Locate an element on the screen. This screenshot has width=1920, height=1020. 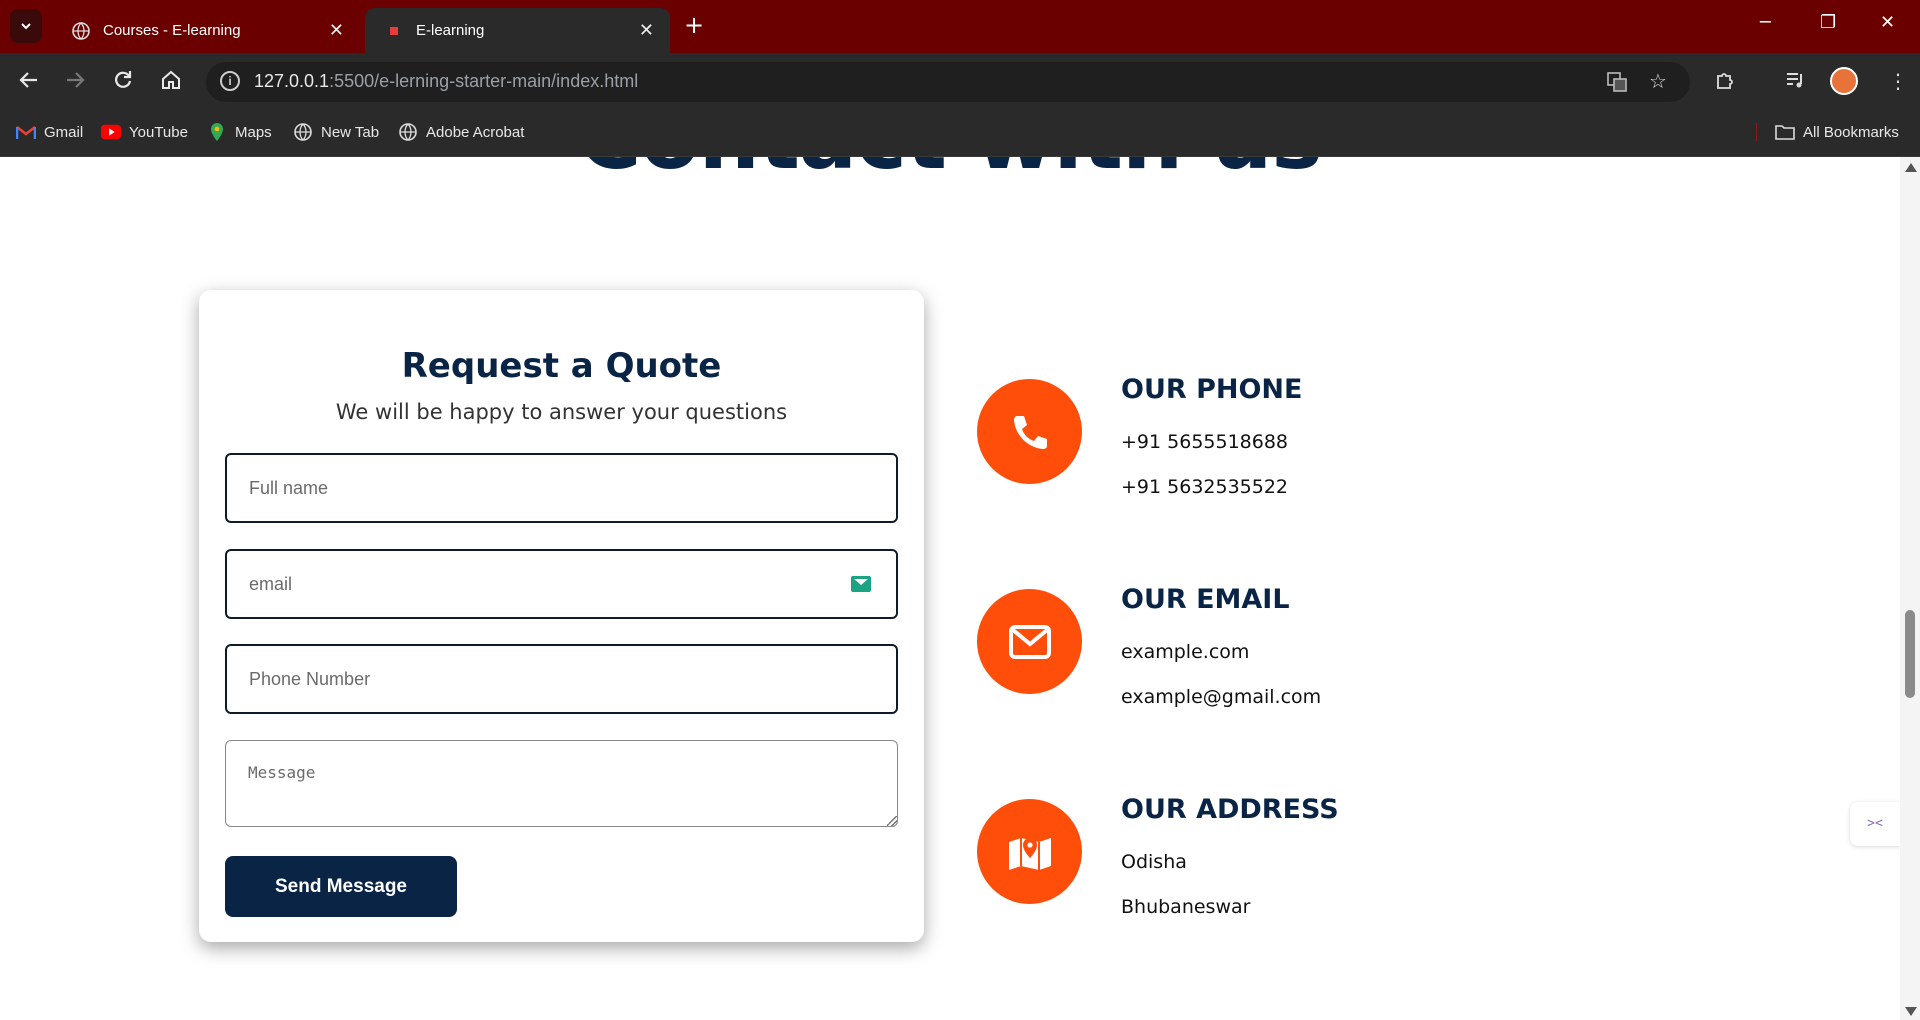
close-window-icon: ✕ is located at coordinates (1887, 22).